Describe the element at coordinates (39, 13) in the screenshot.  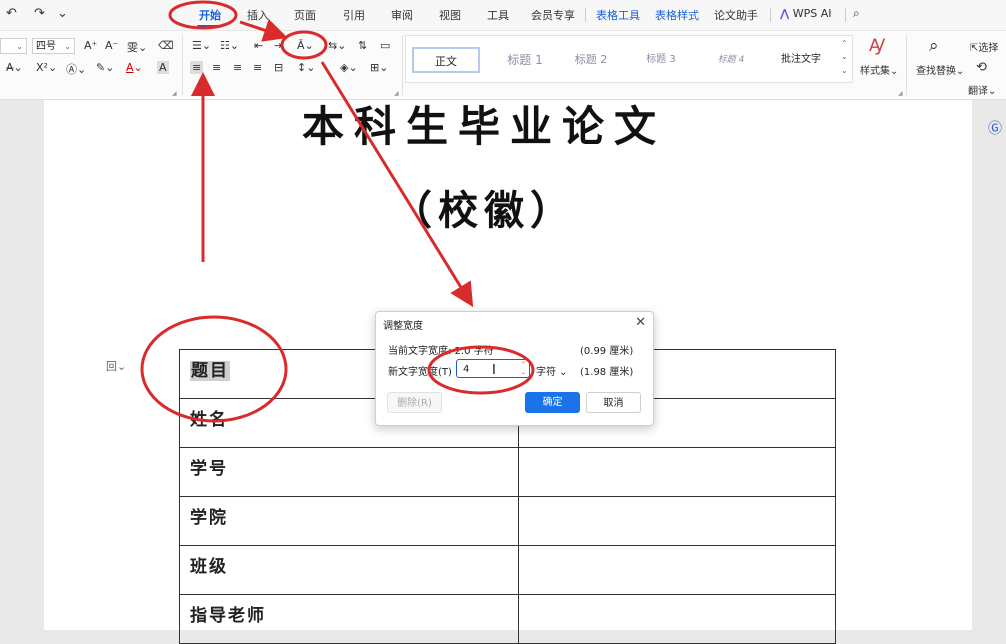
I see `redo-icon: ↷` at that location.